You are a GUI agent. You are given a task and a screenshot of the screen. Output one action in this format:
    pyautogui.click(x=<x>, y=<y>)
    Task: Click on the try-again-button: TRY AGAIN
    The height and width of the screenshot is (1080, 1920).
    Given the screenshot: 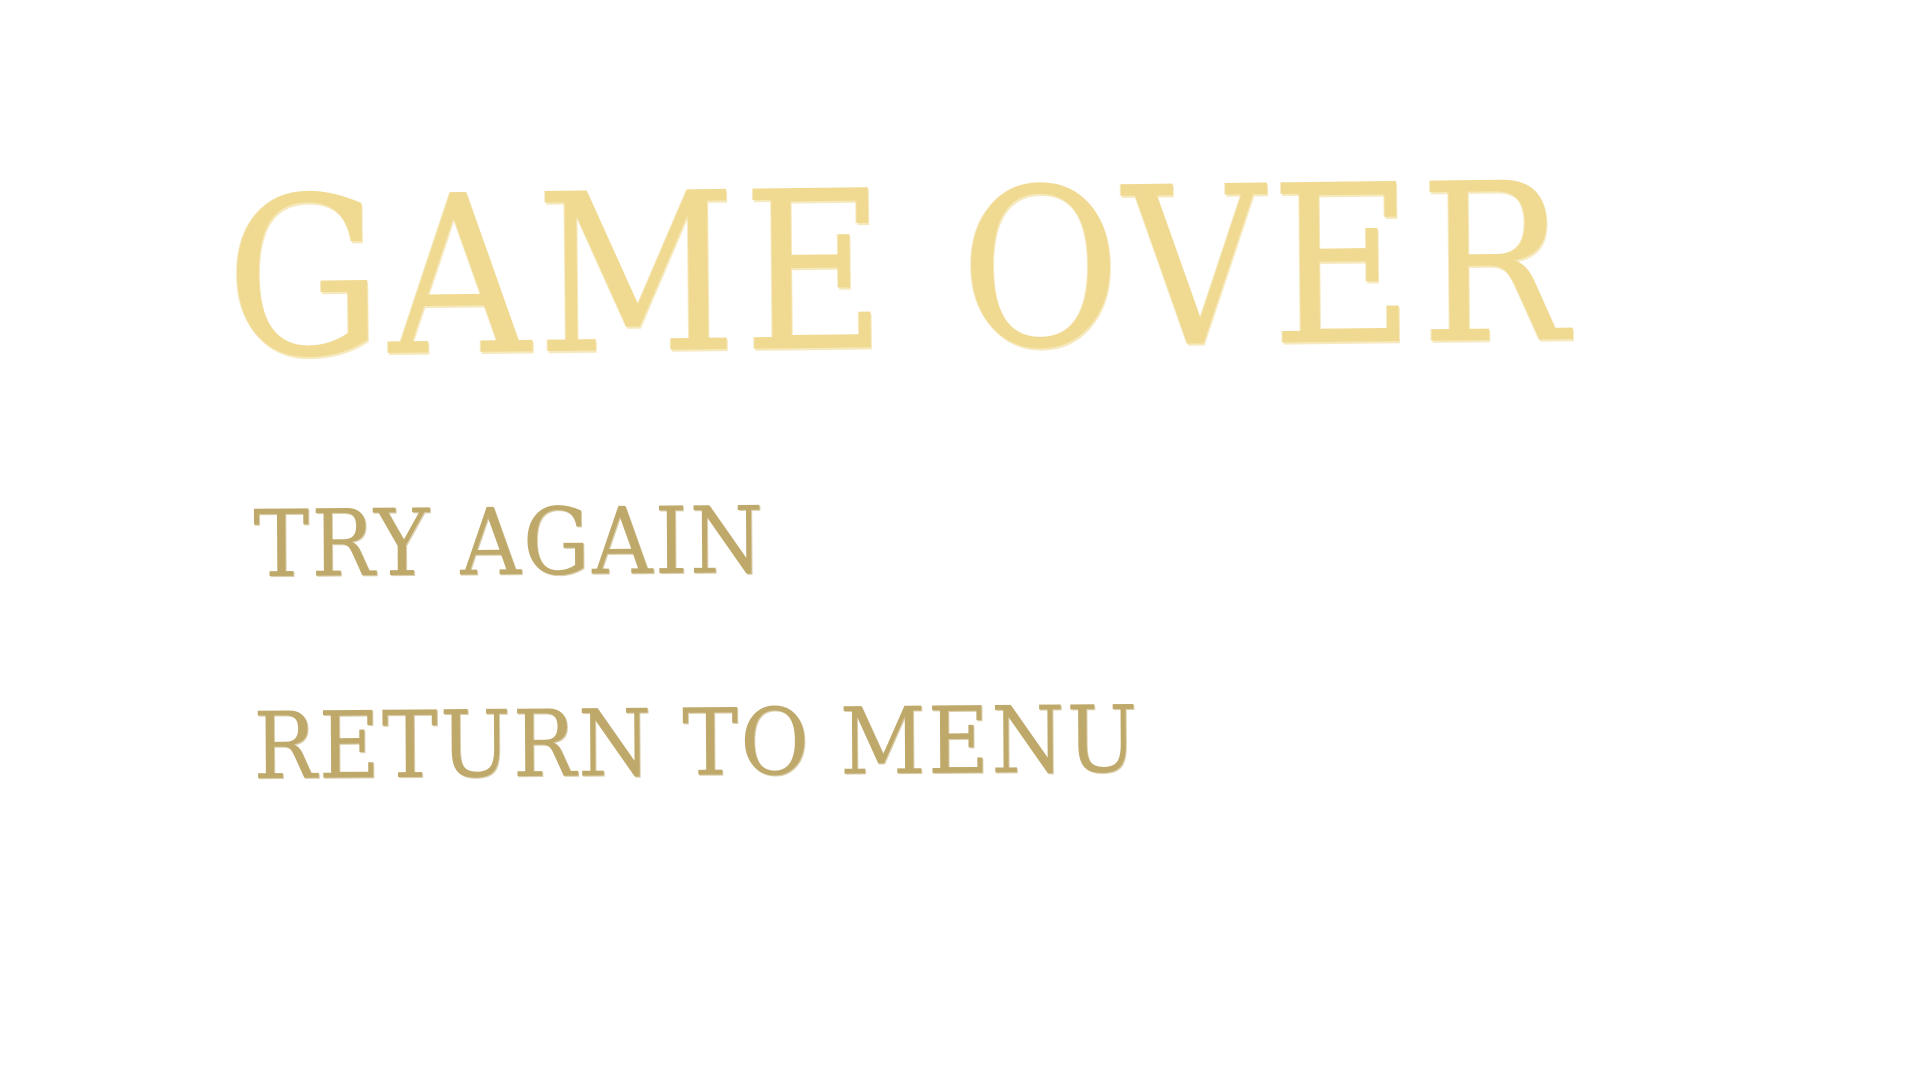 What is the action you would take?
    pyautogui.click(x=696, y=542)
    